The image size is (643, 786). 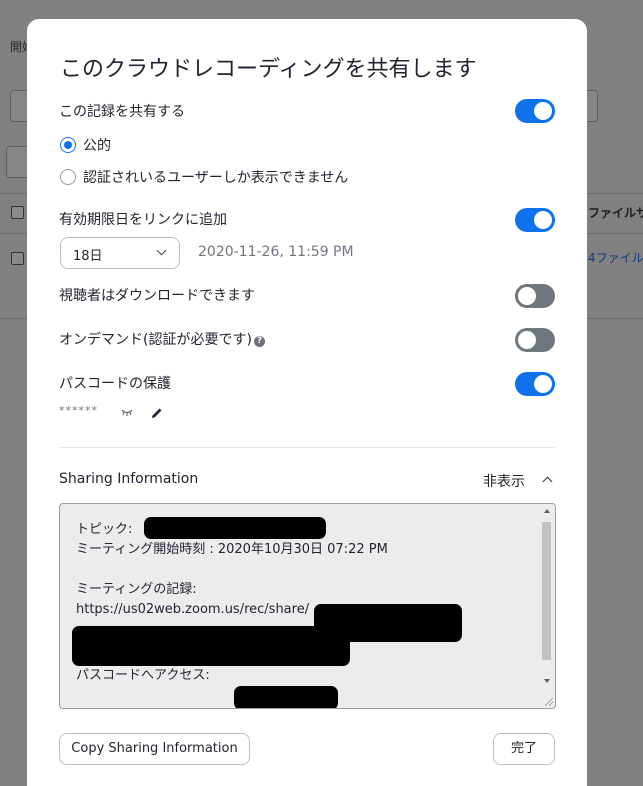 I want to click on eye-closed-icon, so click(x=127, y=412).